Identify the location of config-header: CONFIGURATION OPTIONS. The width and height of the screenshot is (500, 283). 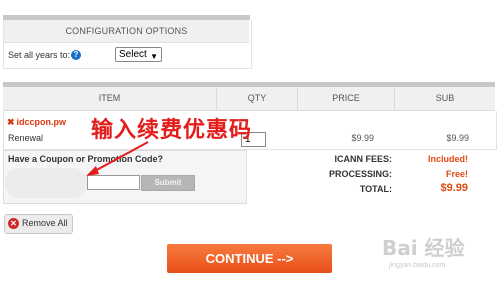
(126, 31).